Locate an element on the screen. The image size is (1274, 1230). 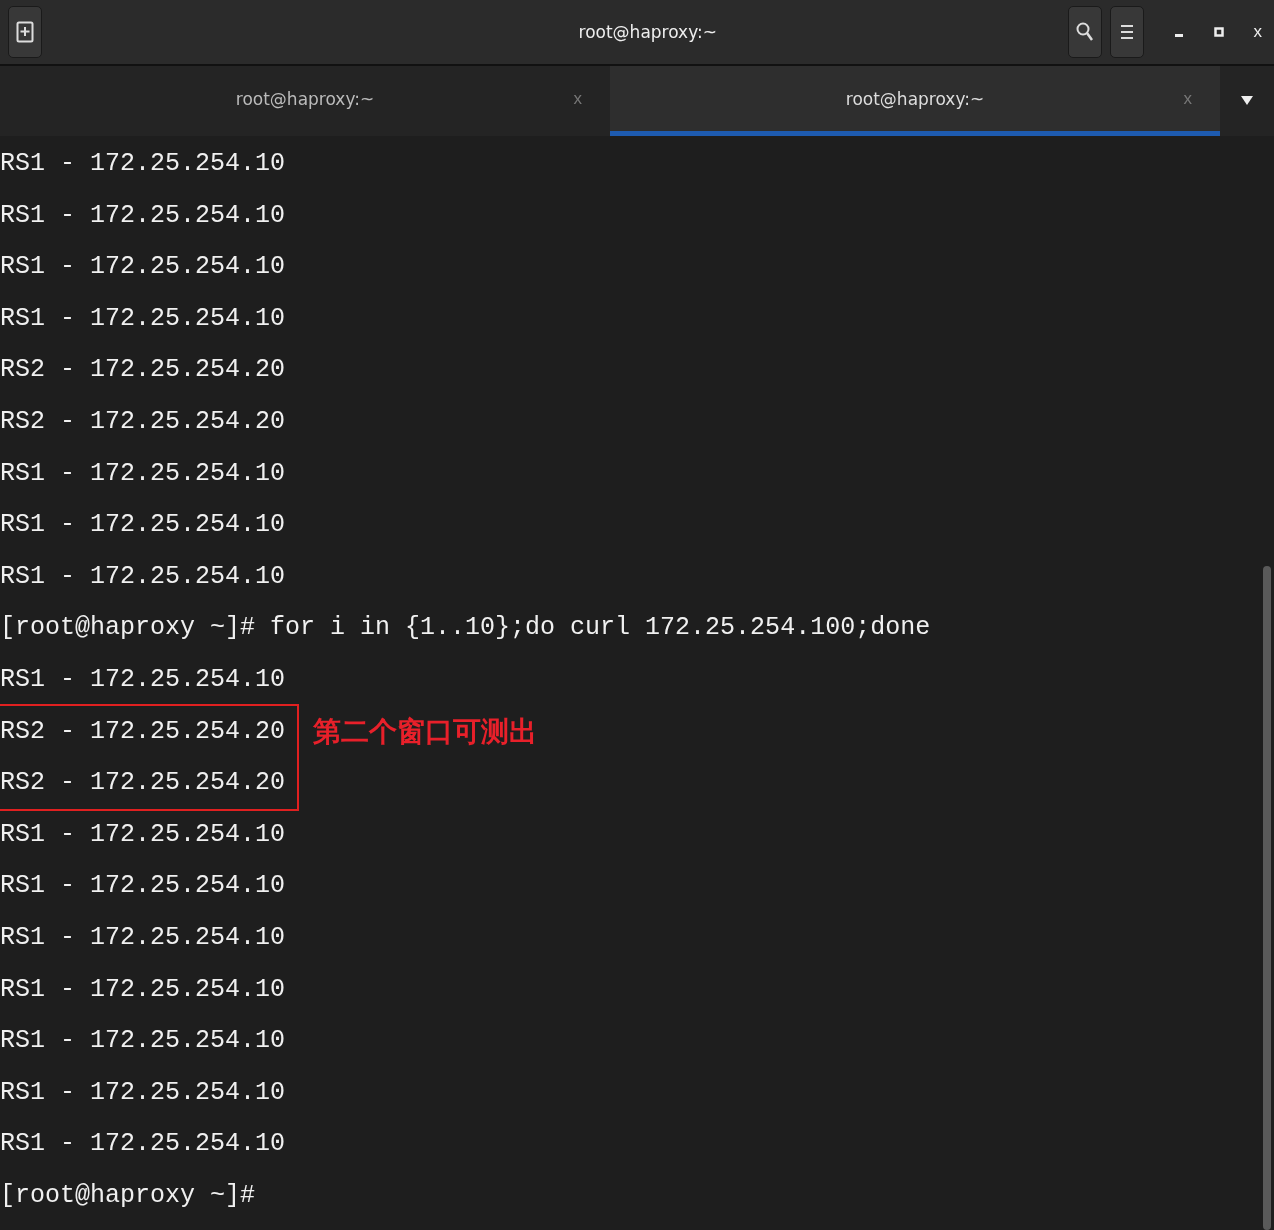
terminal-line: [root@haproxy ~]# is located at coordinates (128, 1195).